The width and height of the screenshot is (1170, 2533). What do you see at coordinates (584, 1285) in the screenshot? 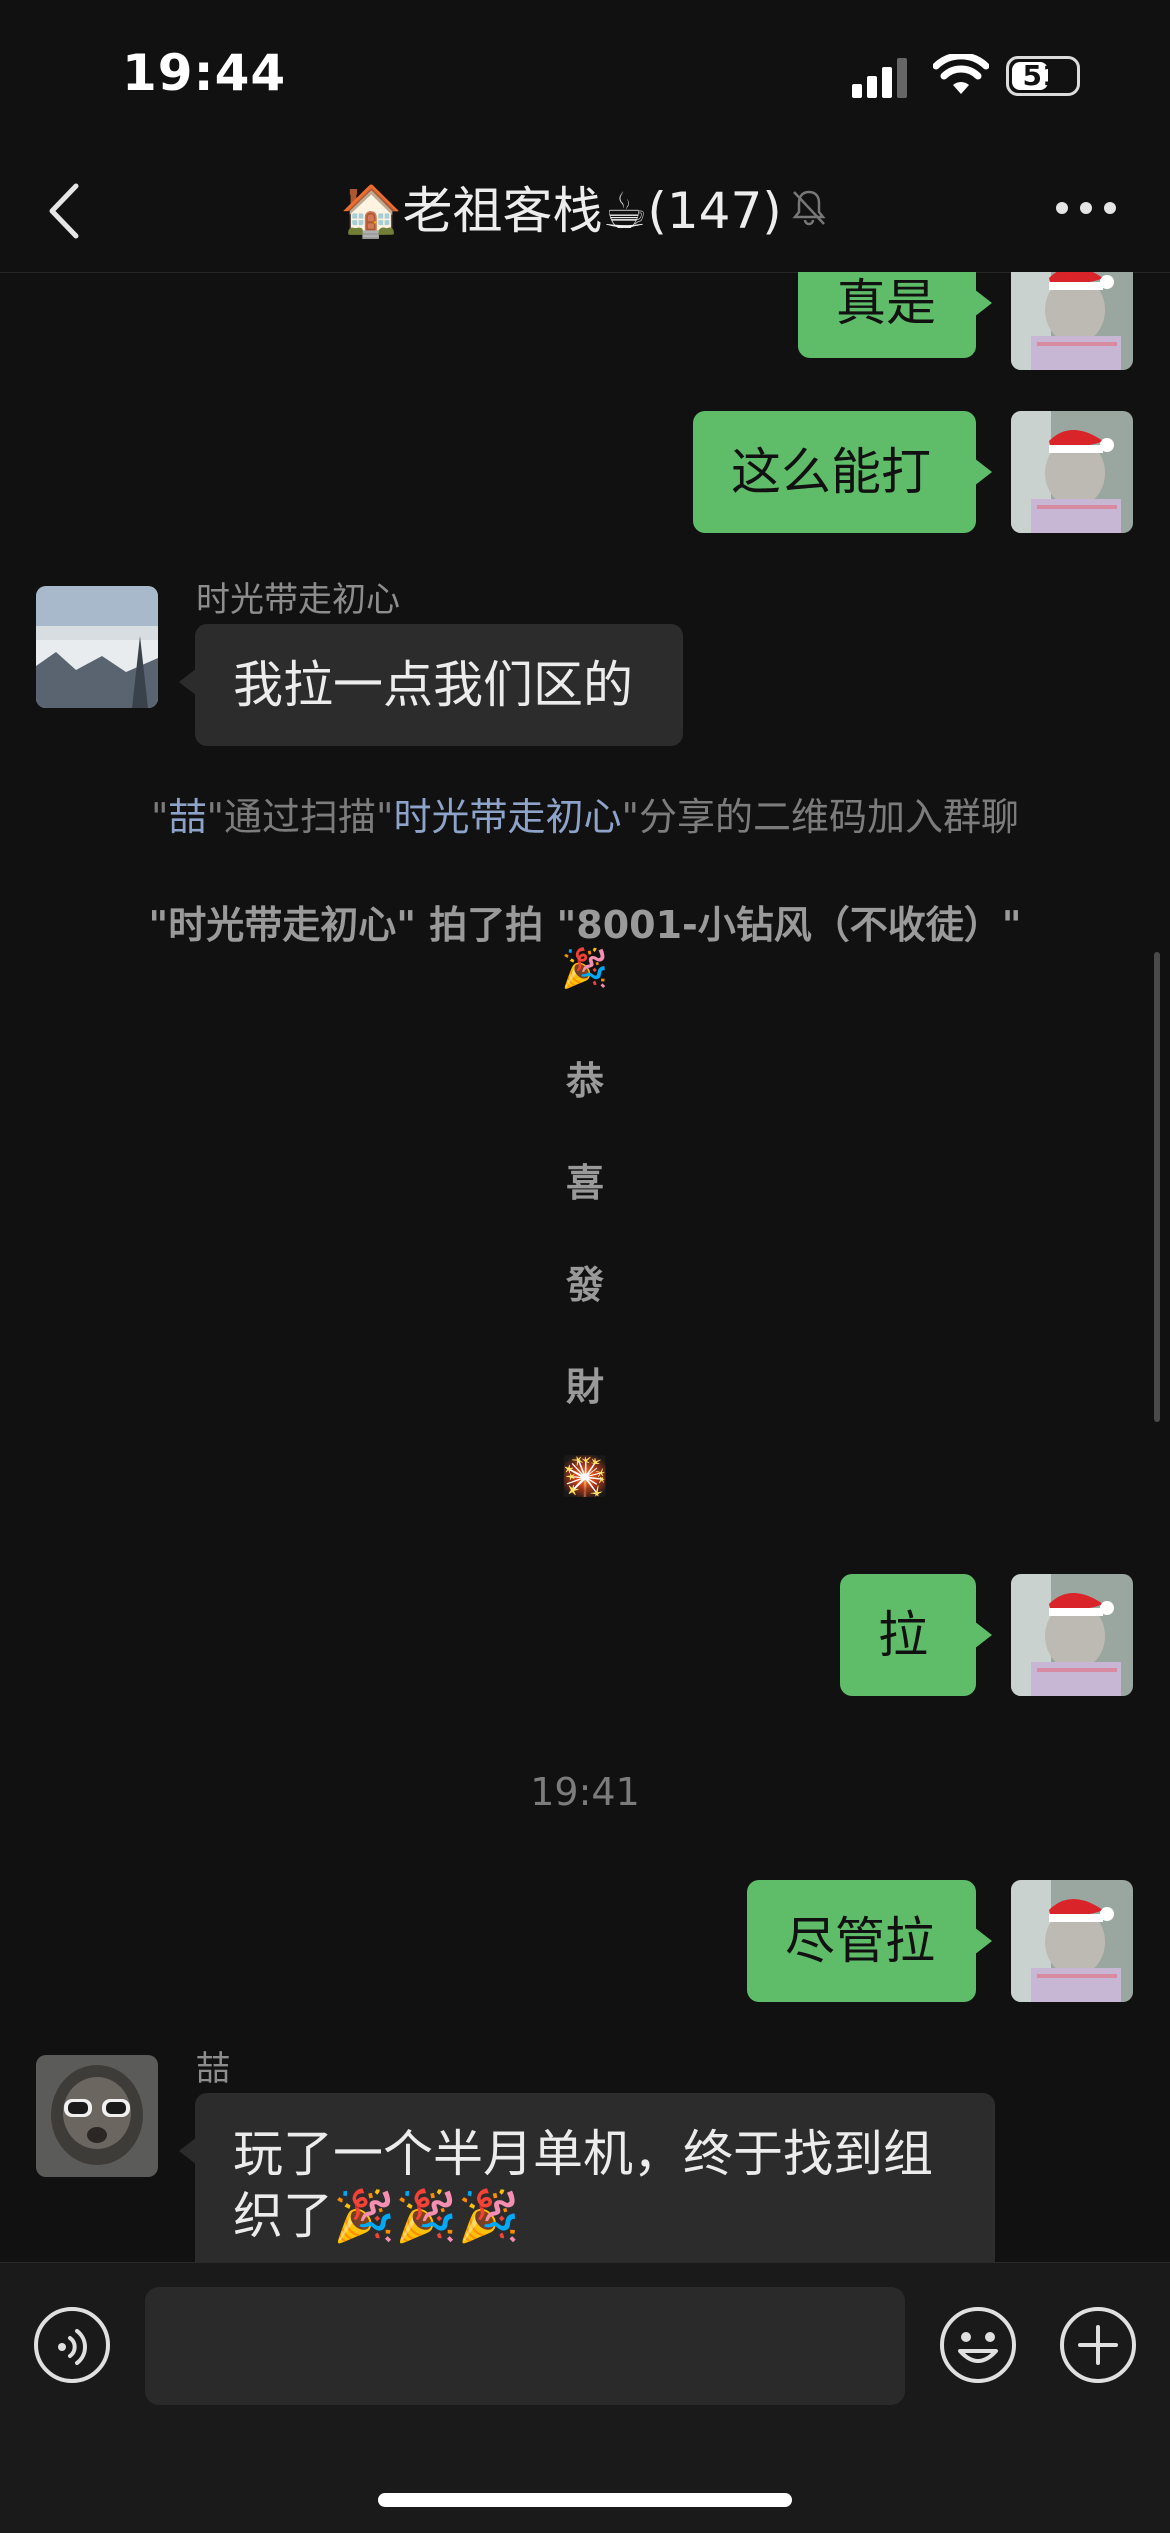
I see `pat-line: 發` at bounding box center [584, 1285].